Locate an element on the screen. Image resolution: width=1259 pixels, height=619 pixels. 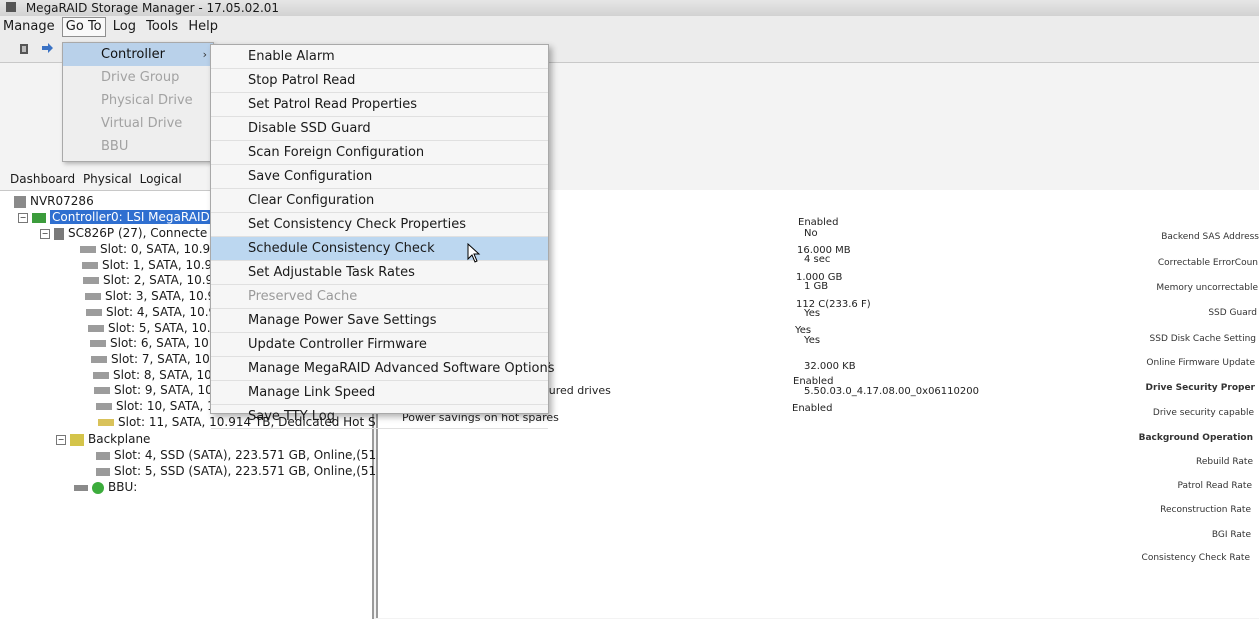
menu-tools: Tools is located at coordinates (162, 27).